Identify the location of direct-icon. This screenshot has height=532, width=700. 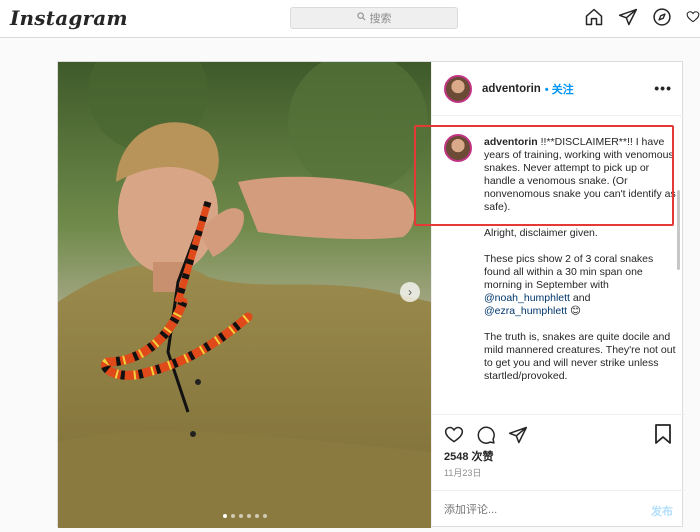
(628, 17).